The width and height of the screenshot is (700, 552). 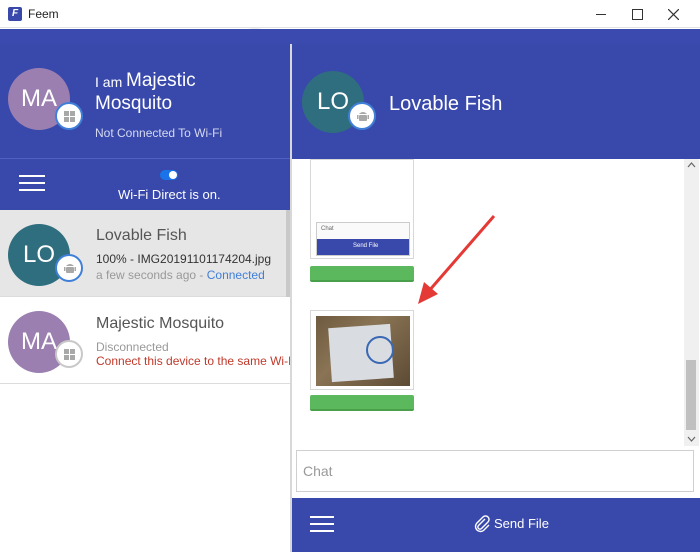 What do you see at coordinates (132, 347) in the screenshot?
I see `connection-state: Disconnected` at bounding box center [132, 347].